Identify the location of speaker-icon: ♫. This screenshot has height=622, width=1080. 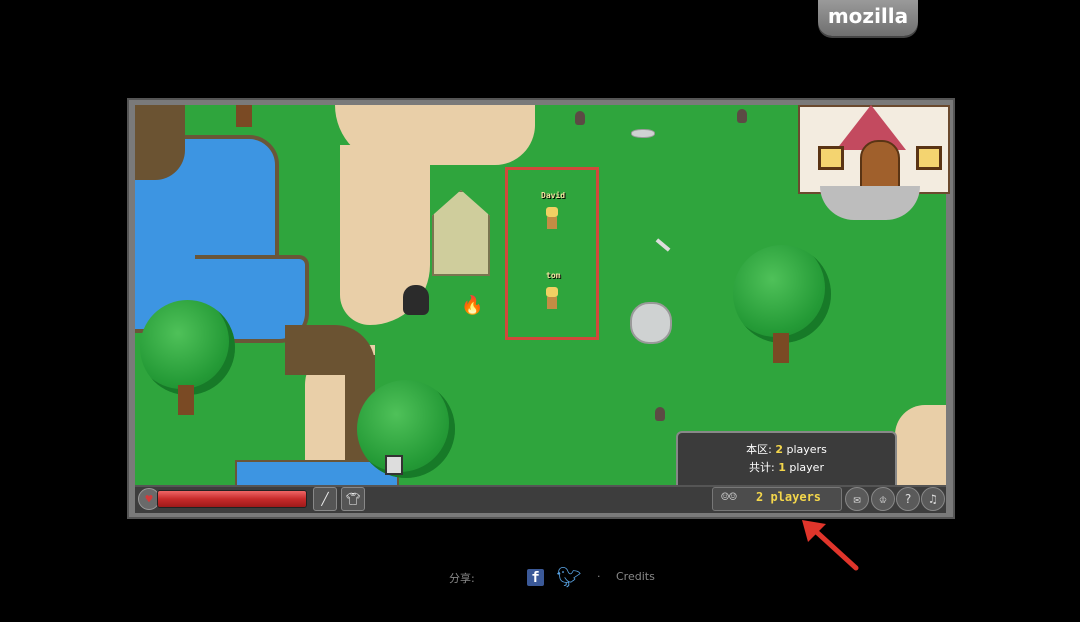
(933, 499).